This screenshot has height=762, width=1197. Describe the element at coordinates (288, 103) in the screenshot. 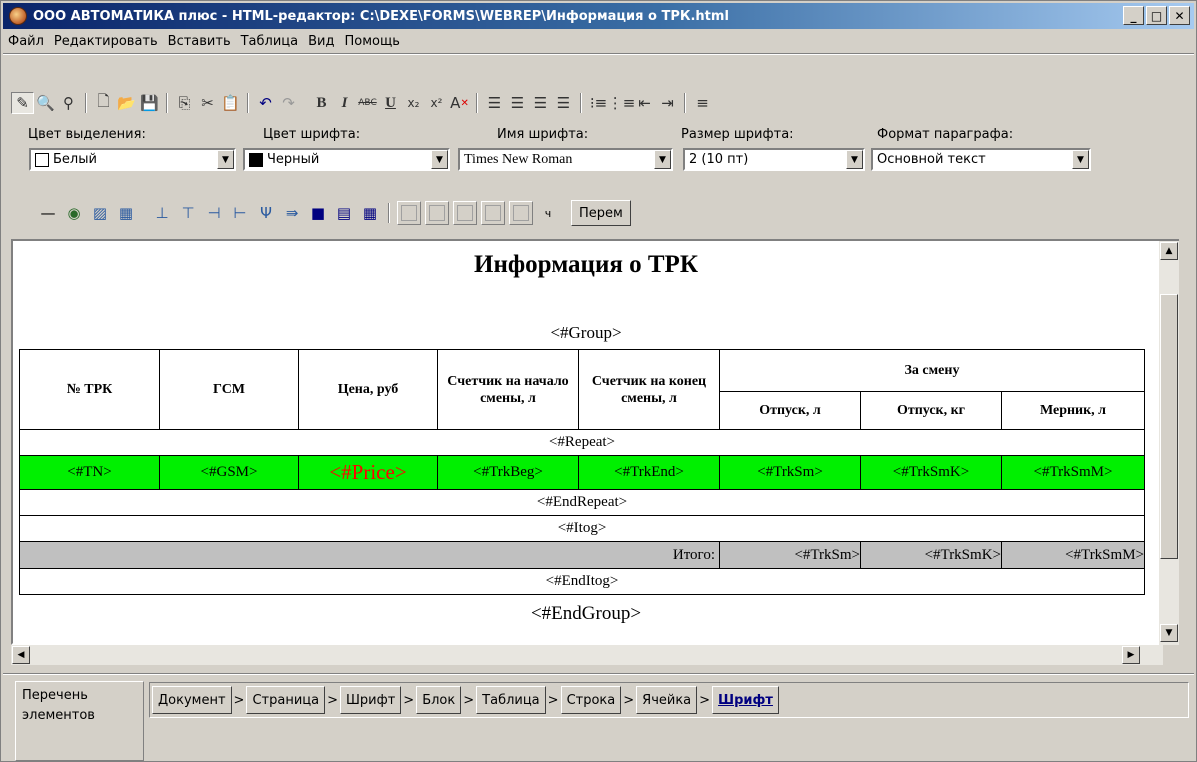

I see `redo-icon: ↷` at that location.